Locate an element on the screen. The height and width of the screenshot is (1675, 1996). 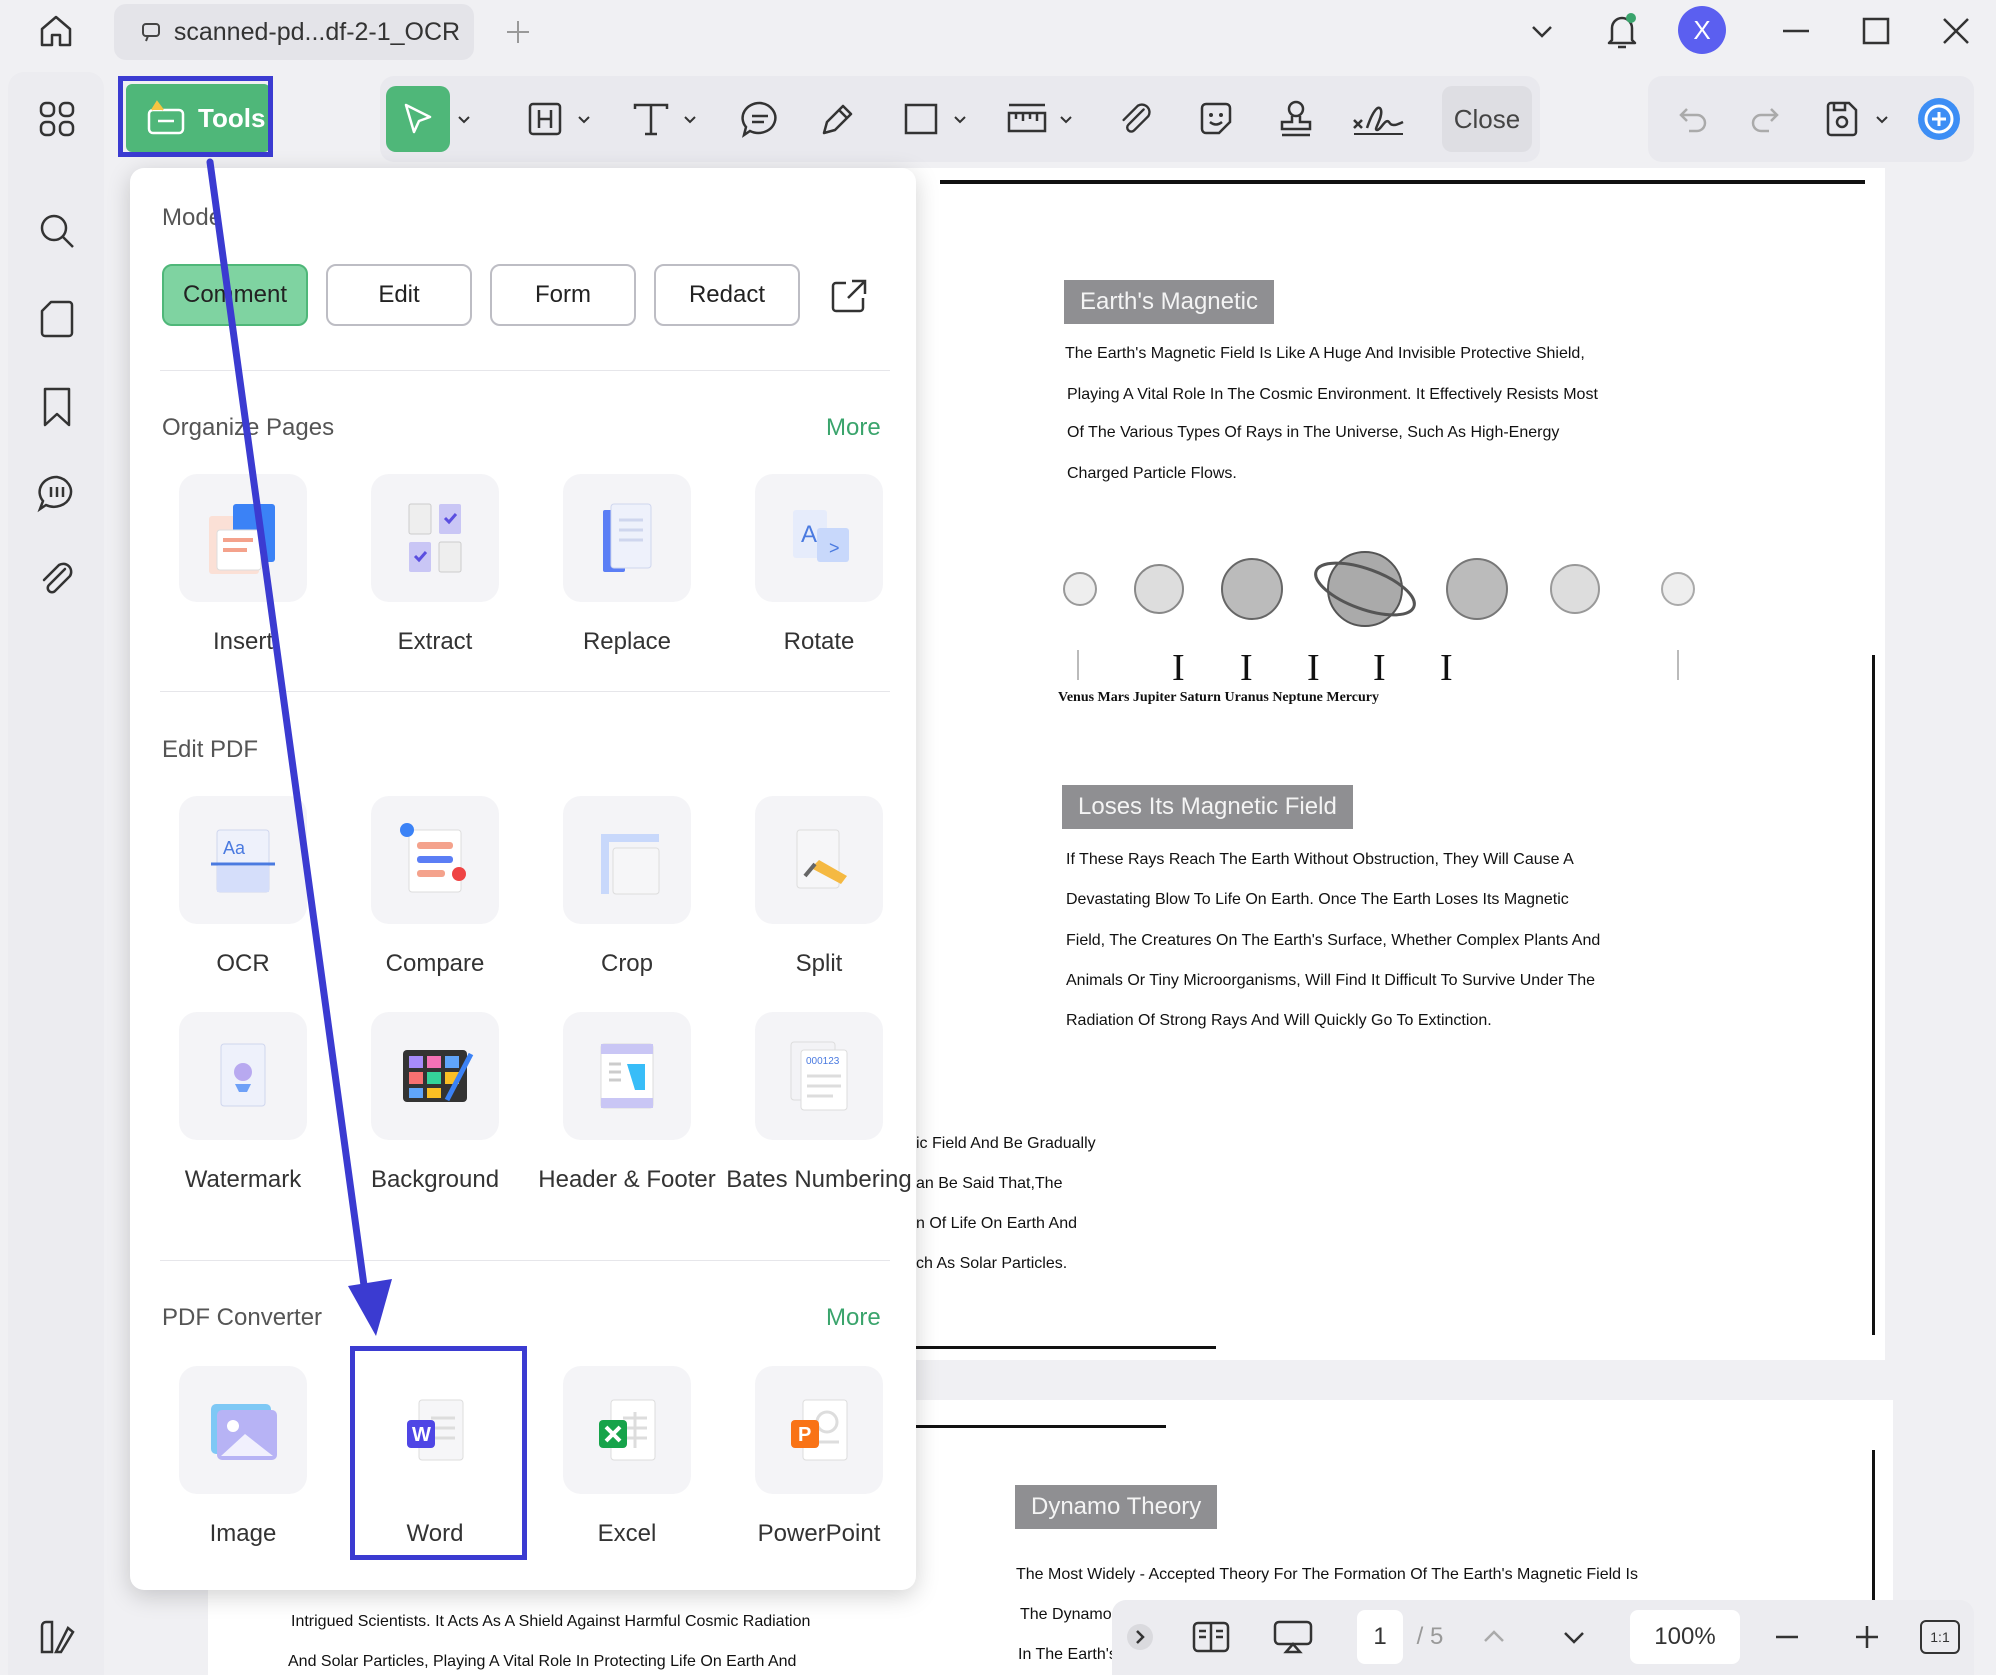
converter-more-link: More is located at coordinates (853, 1318).